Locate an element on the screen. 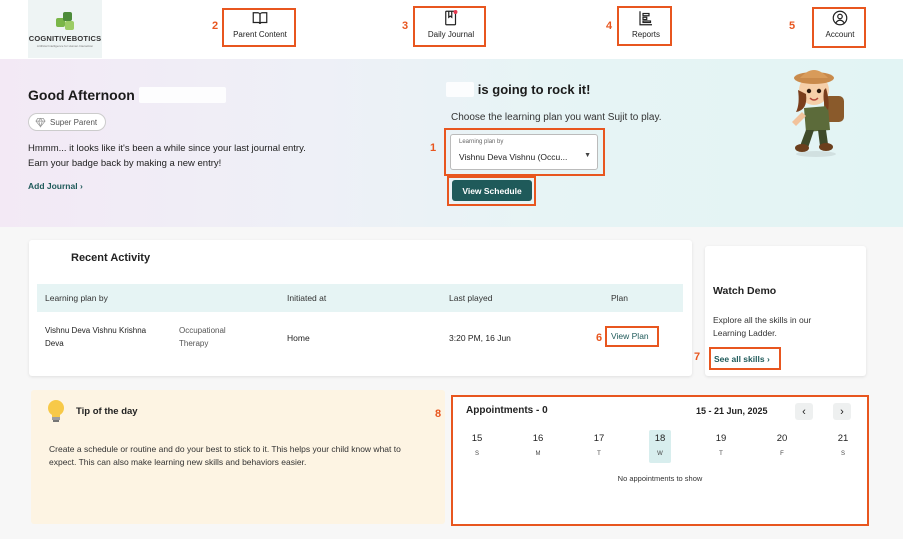 The width and height of the screenshot is (903, 539). logo-text: COGNITIVEBOTICS is located at coordinates (65, 38).